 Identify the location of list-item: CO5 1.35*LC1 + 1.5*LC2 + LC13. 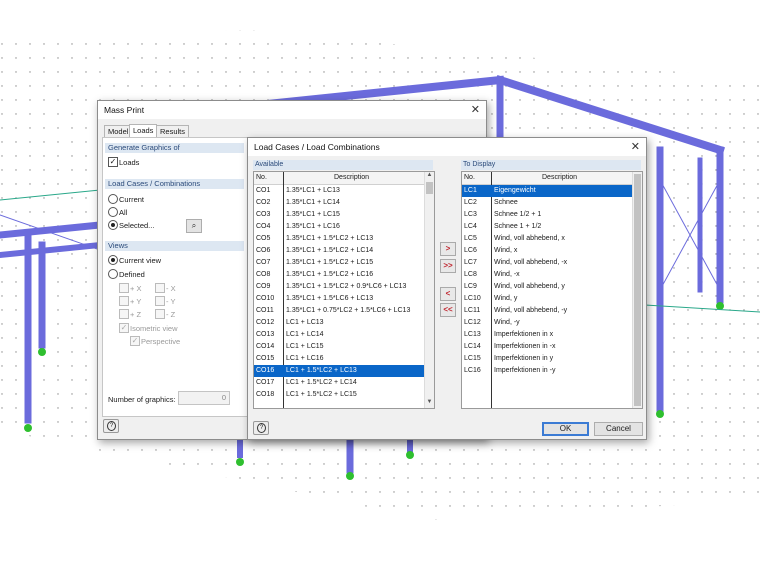
(339, 239).